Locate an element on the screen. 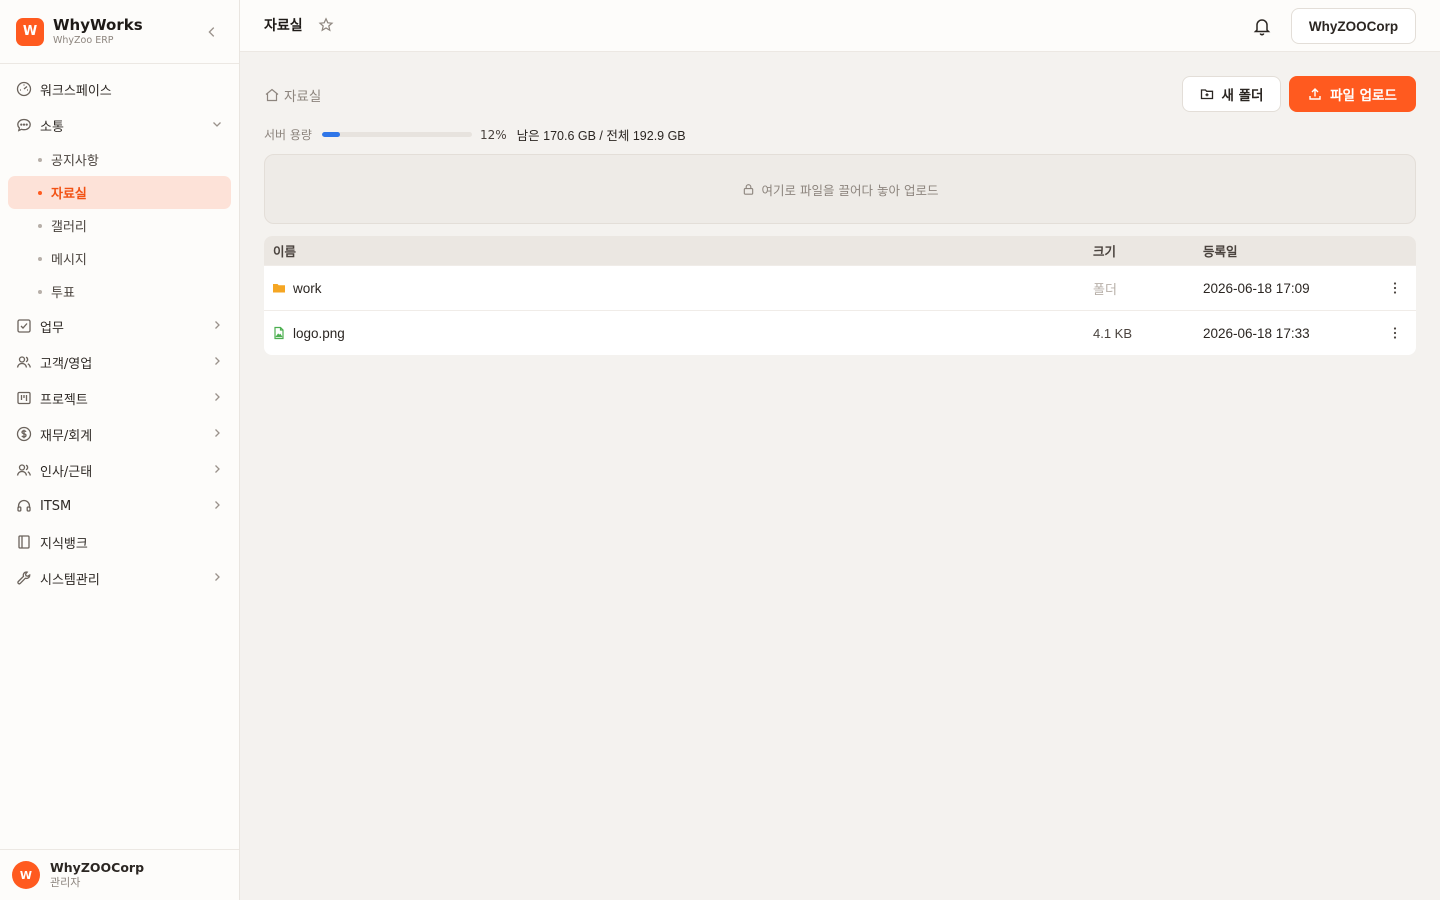  nav-item-hr: 인사/근태 is located at coordinates (119, 470).